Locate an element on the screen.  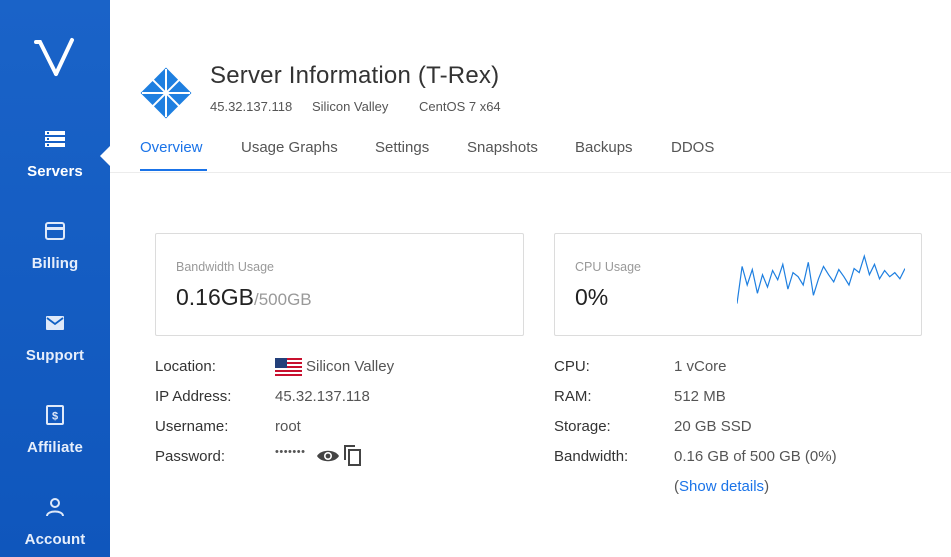
us-flag-icon is located at coordinates (288, 367).